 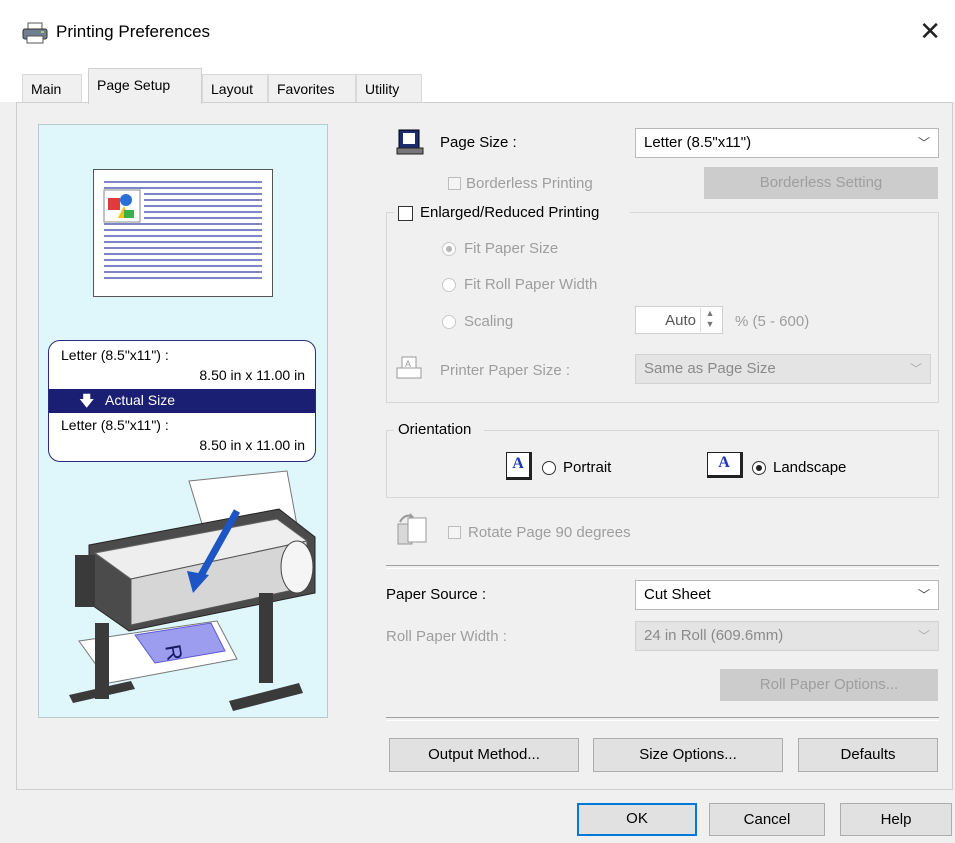 I want to click on scaling-radio, so click(x=449, y=322).